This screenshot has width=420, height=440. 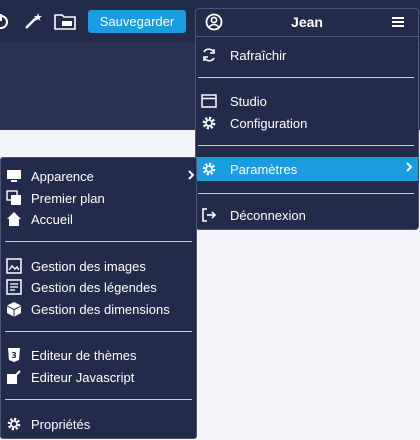 I want to click on menu-item-theme-editor: 3 Editeur de thèmes, so click(x=71, y=355).